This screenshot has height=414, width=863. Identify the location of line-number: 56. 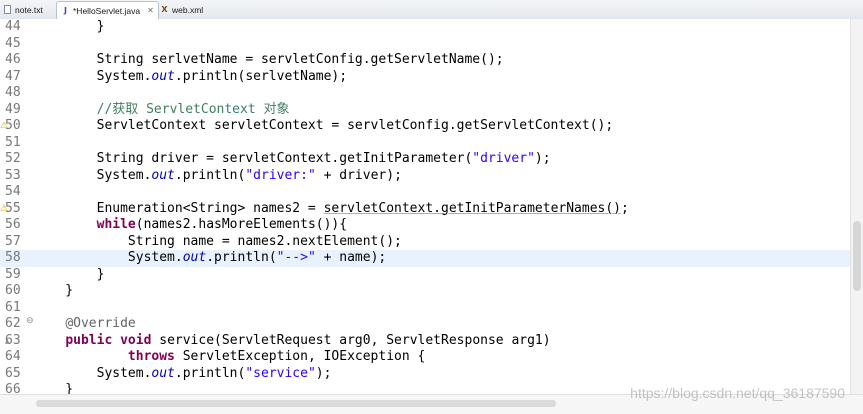
(13, 224).